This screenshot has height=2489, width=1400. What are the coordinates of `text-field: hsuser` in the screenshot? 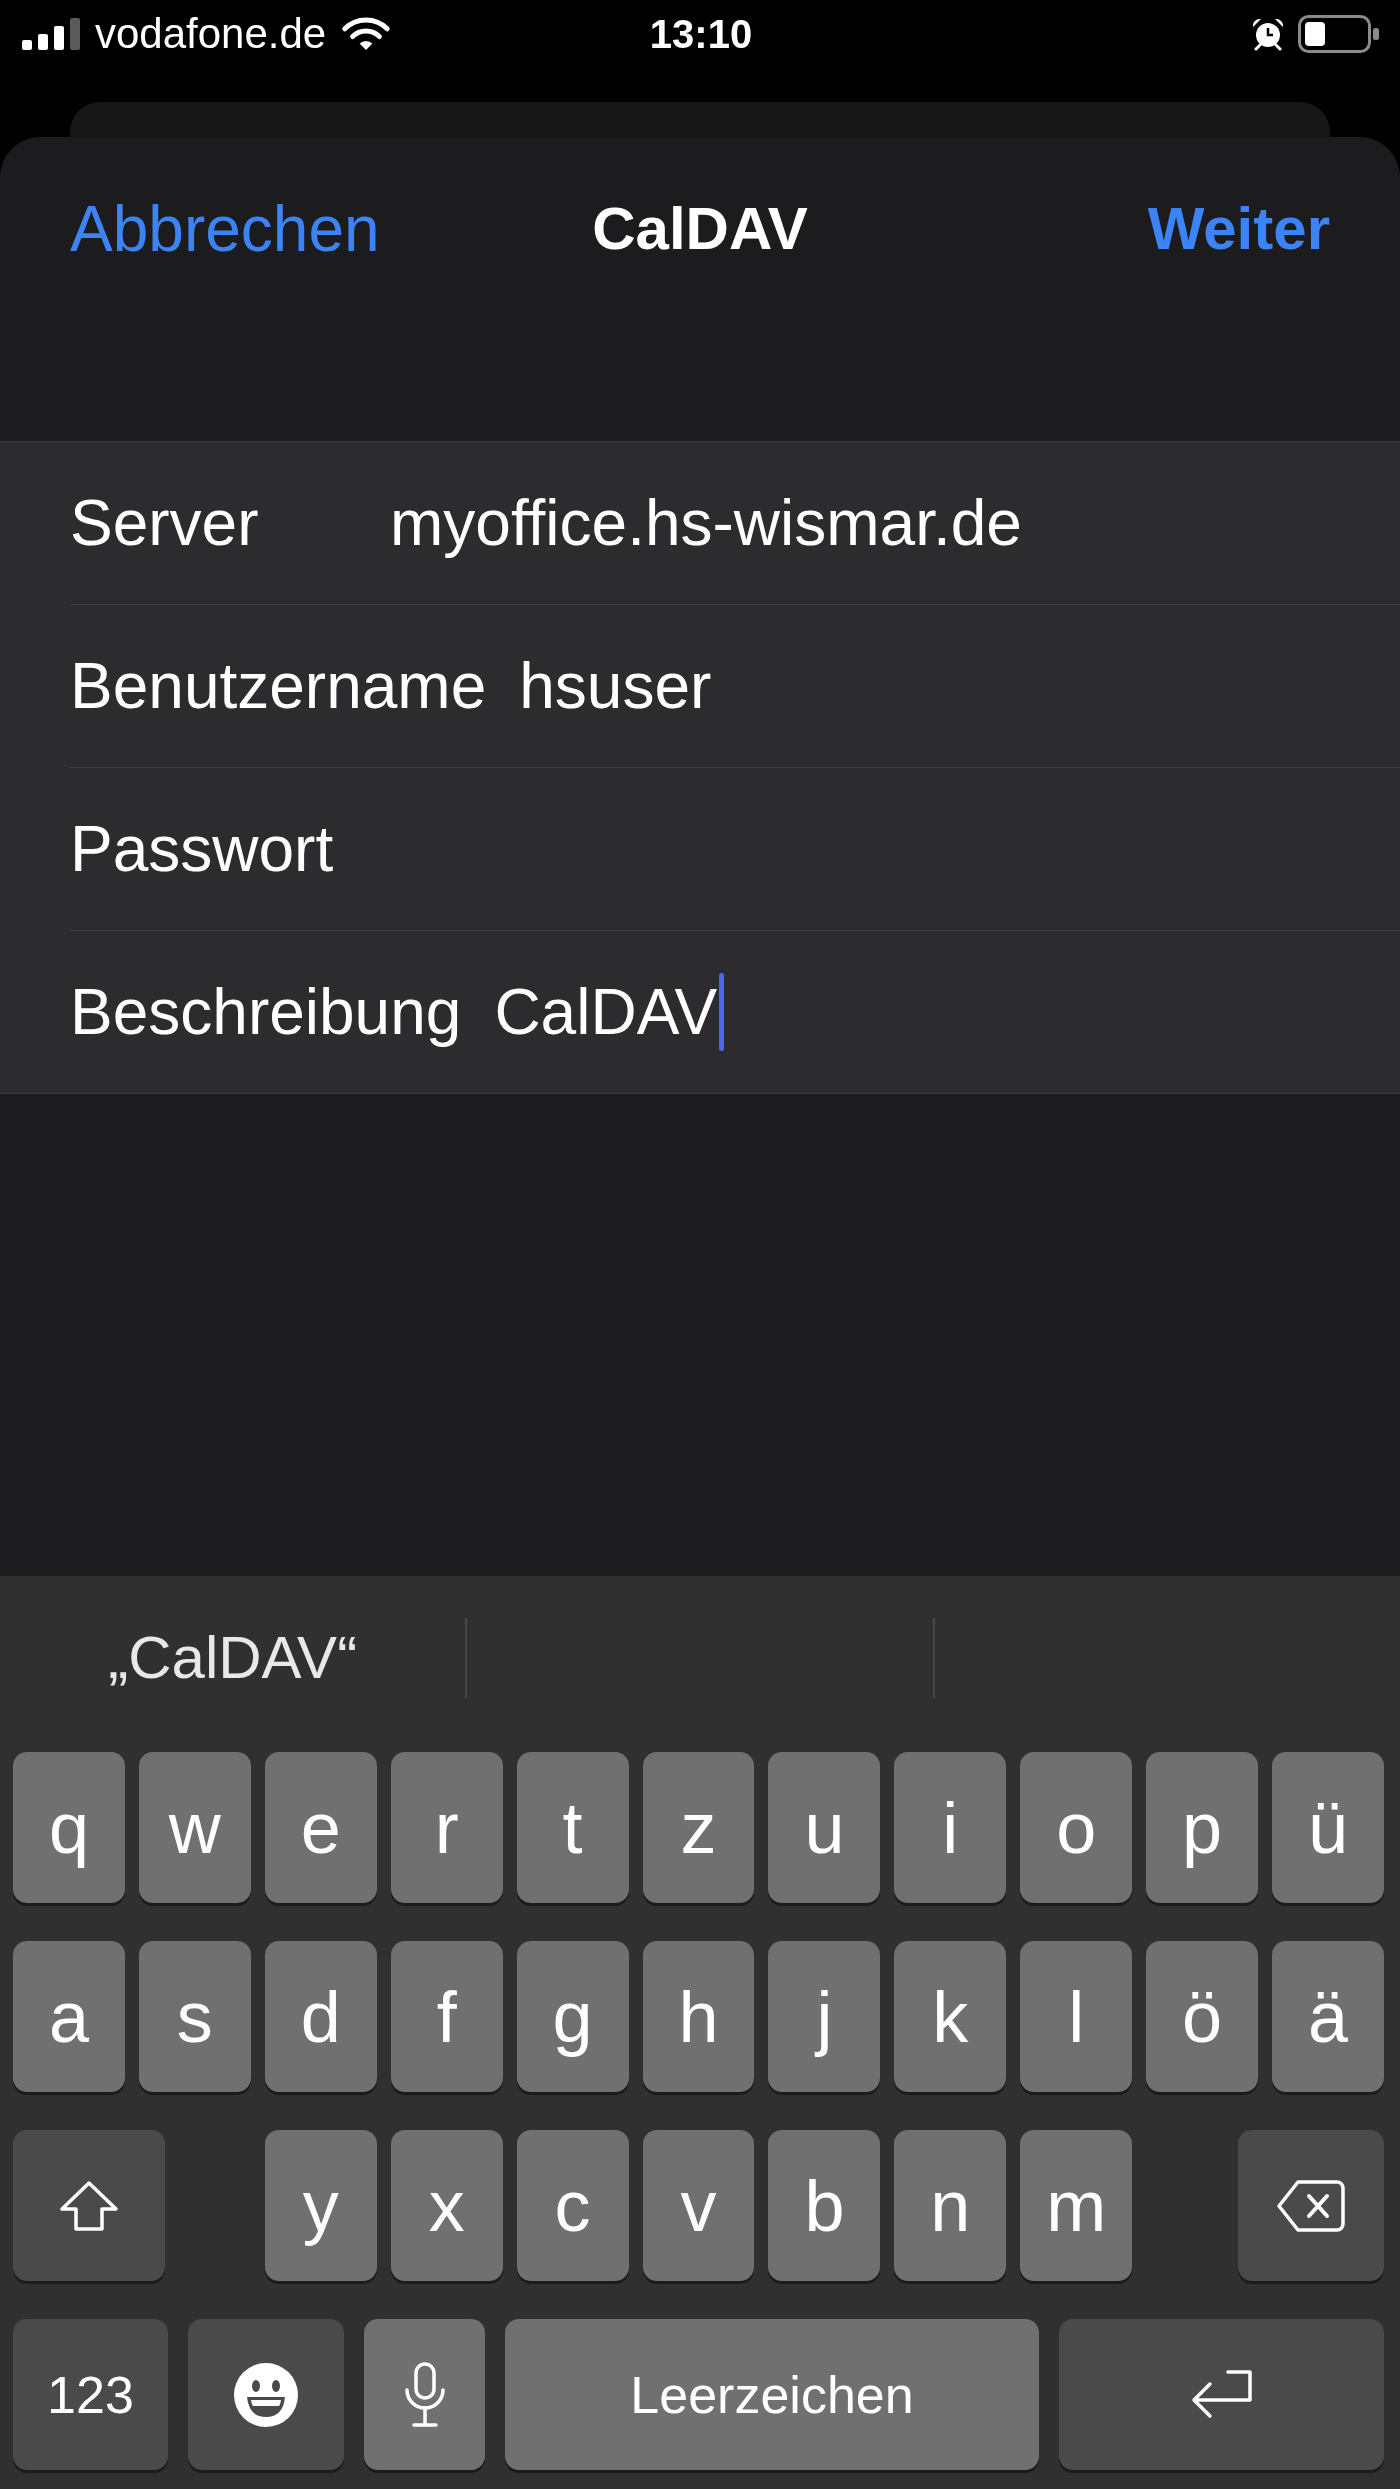 It's located at (959, 686).